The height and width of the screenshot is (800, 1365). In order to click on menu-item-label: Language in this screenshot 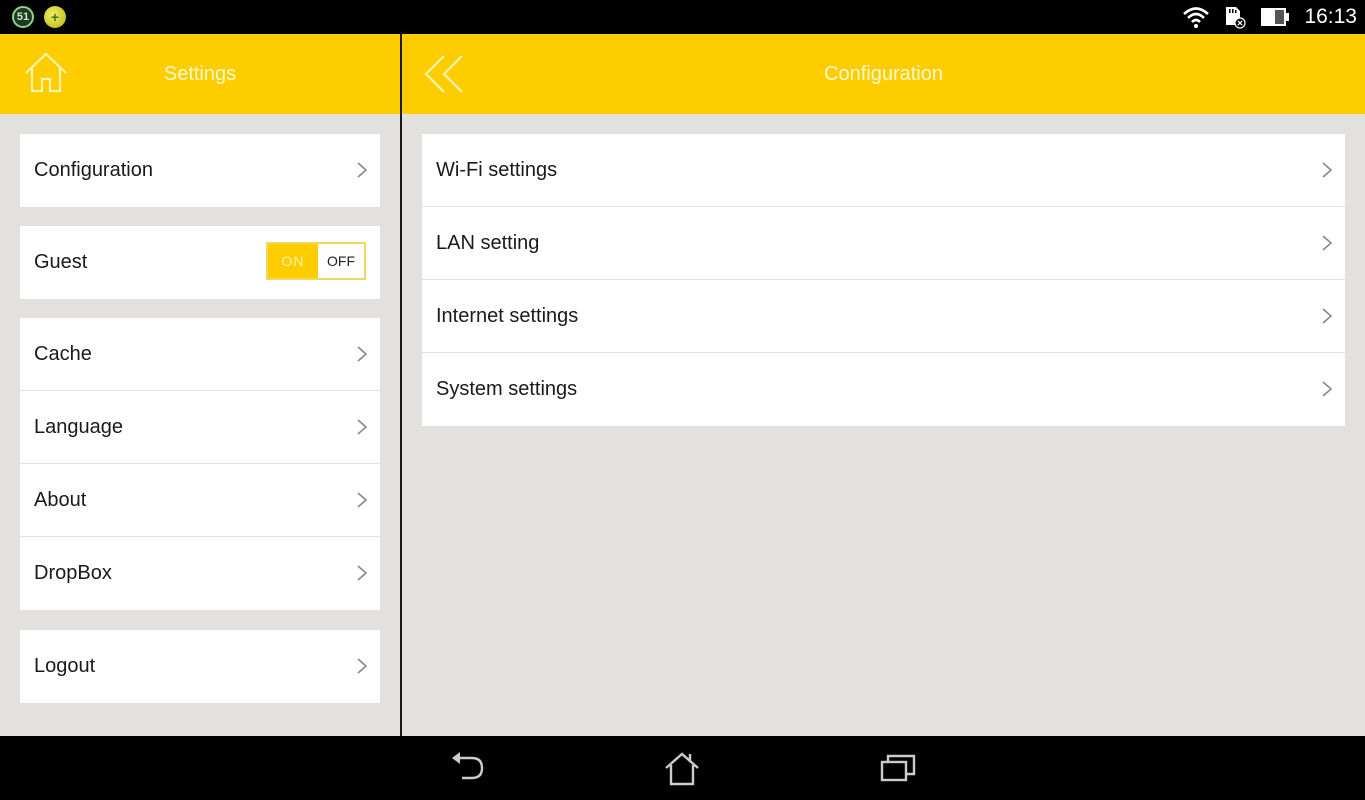, I will do `click(78, 427)`.